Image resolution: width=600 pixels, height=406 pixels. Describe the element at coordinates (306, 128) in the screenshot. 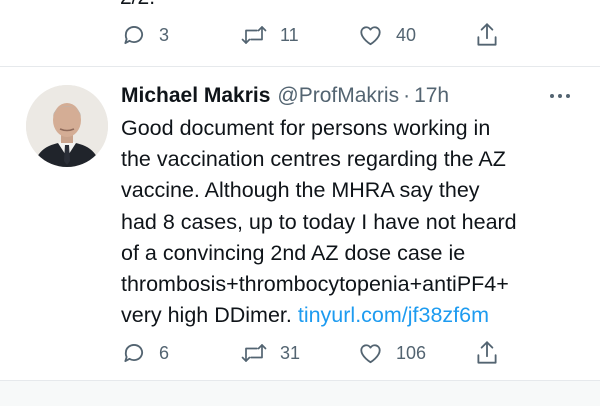

I see `tweet-text-line: Good document for persons working in` at that location.